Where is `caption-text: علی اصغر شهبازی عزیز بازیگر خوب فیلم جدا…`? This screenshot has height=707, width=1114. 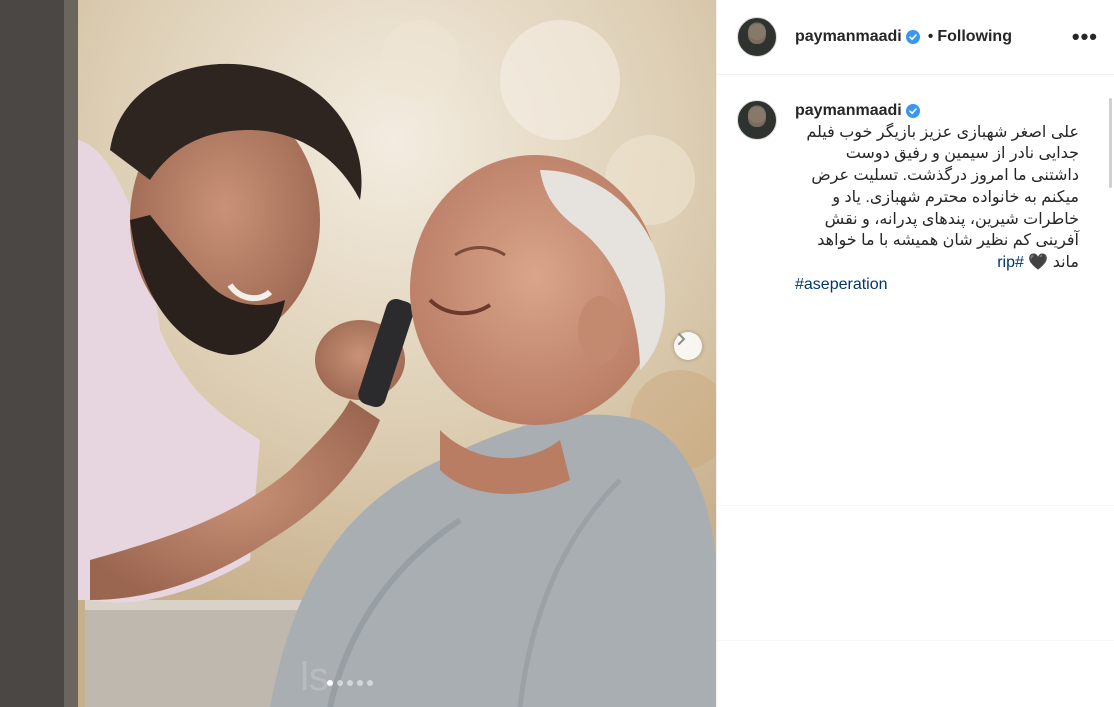
caption-text: علی اصغر شهبازی عزیز بازیگر خوب فیلم جدا… is located at coordinates (937, 198).